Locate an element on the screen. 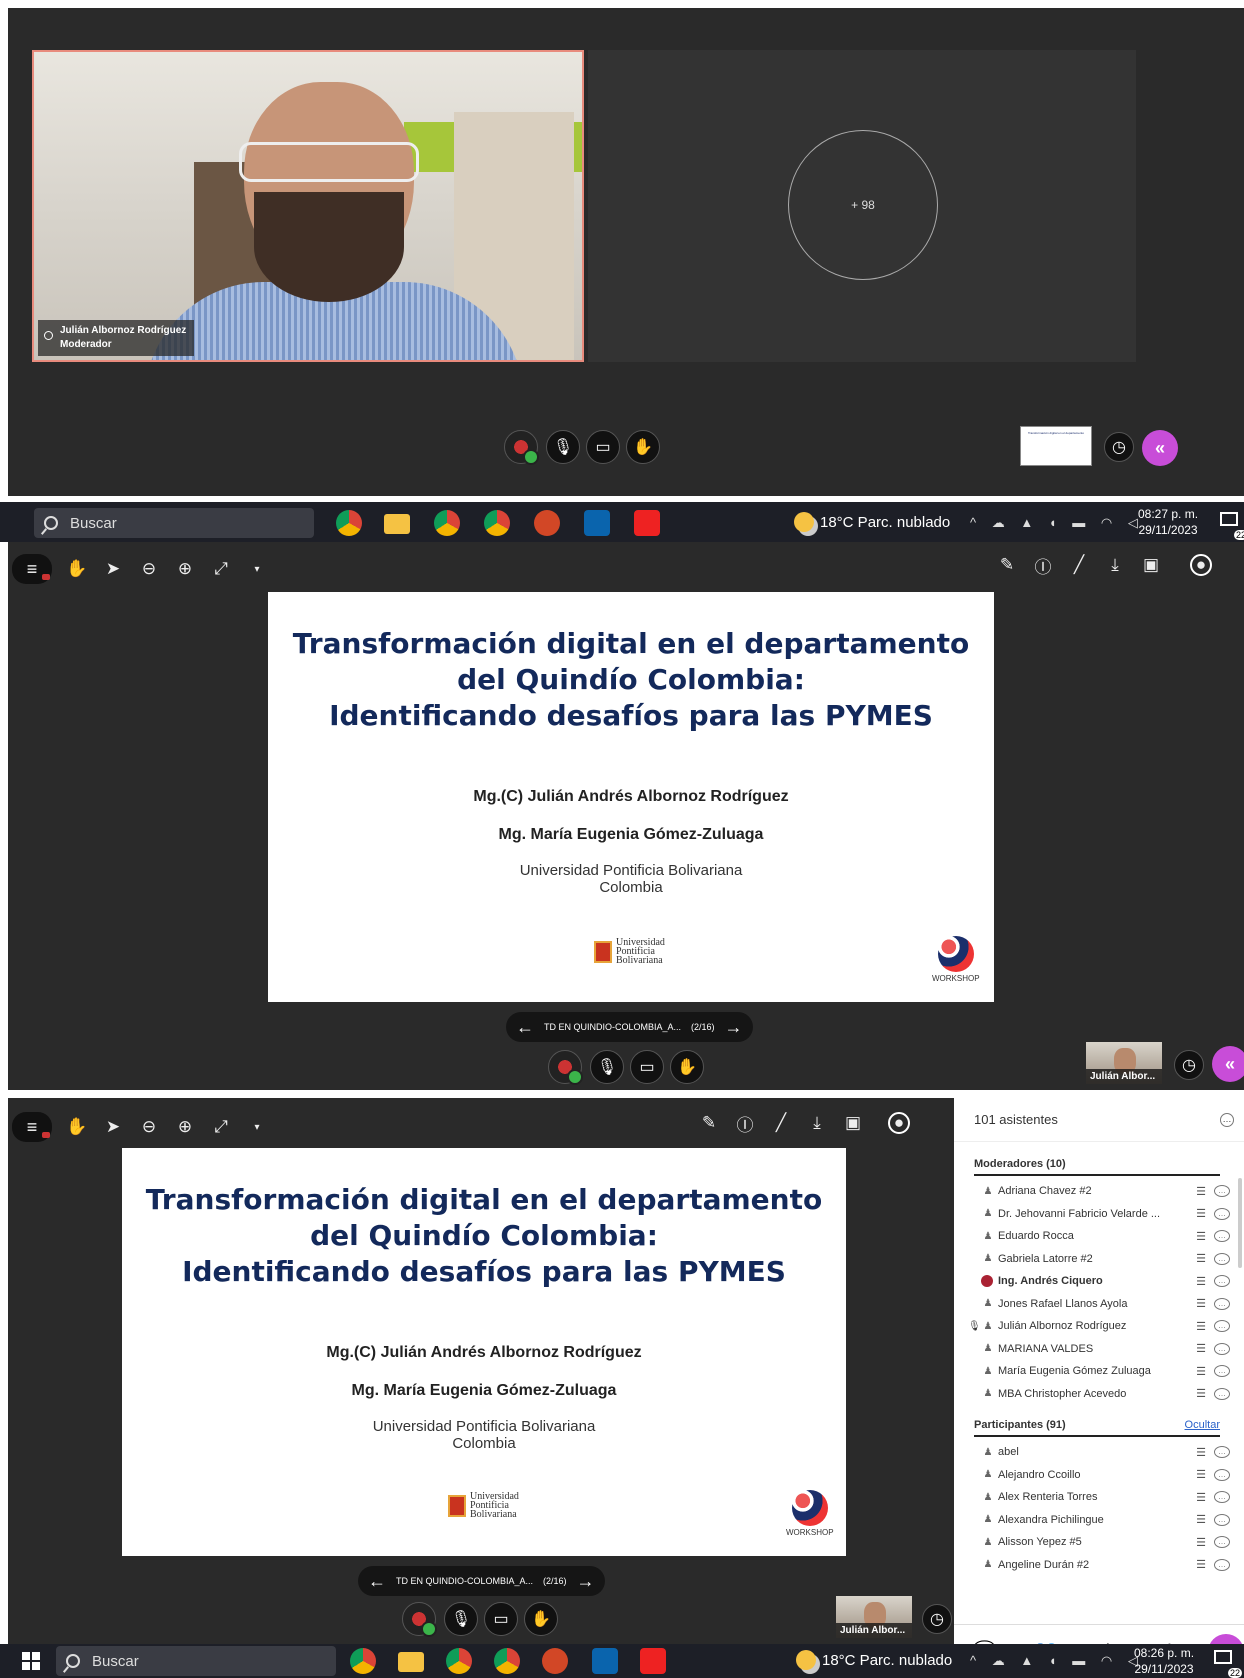 This screenshot has height=1678, width=1244. scrollbar is located at coordinates (1240, 1223).